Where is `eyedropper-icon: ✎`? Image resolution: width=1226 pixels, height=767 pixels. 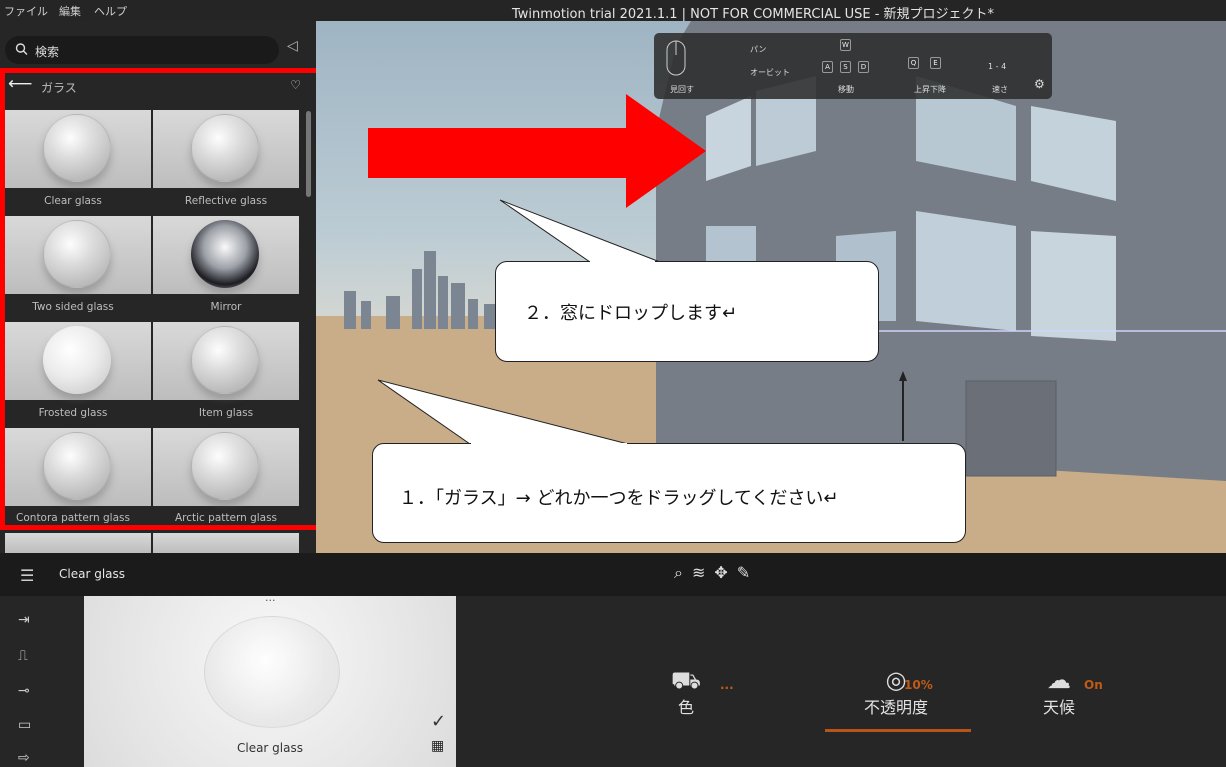 eyedropper-icon: ✎ is located at coordinates (748, 572).